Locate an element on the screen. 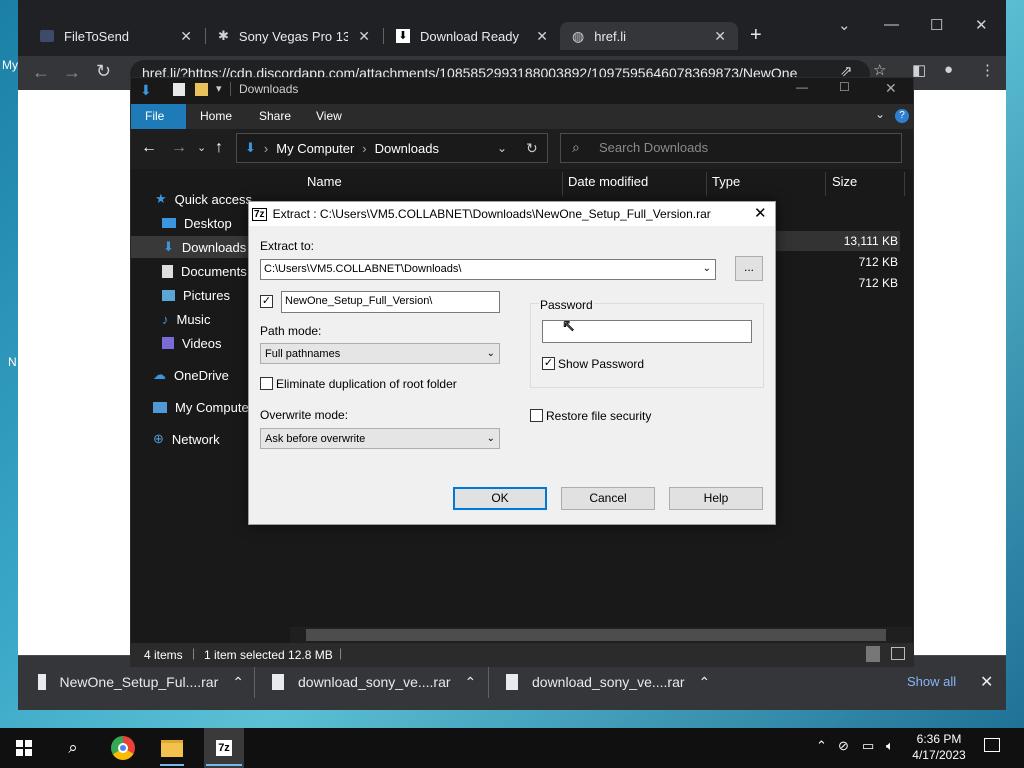  tab-share: Share is located at coordinates (275, 116).